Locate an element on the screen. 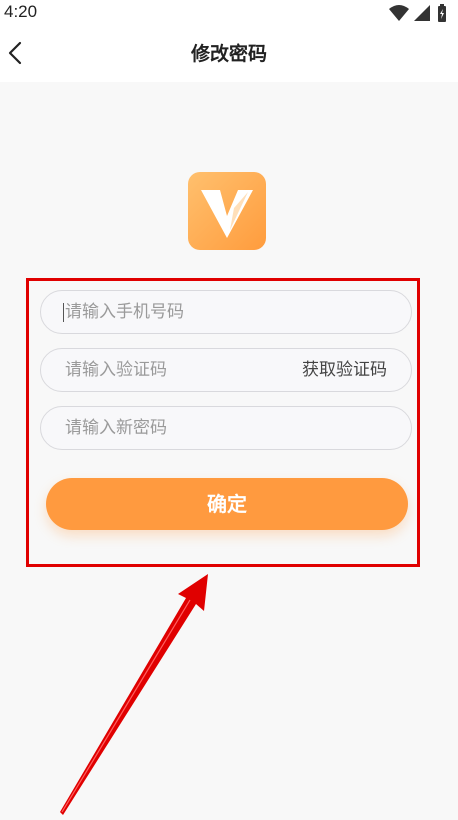  app-bar: 修改密码 is located at coordinates (229, 54).